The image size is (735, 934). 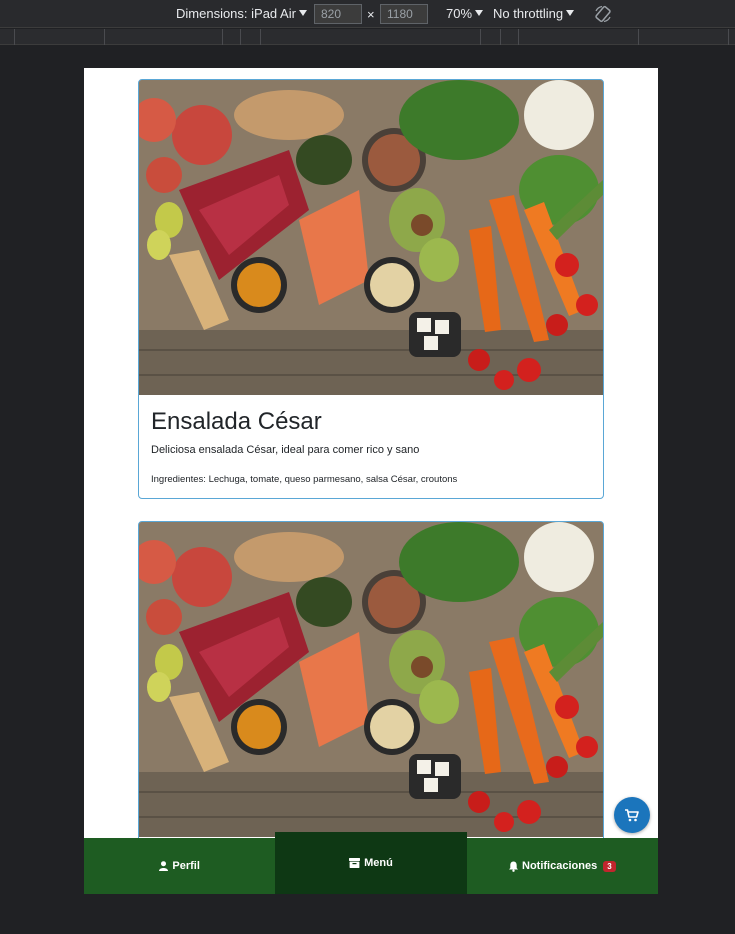 I want to click on throttling-dropdown: No throttling, so click(x=534, y=13).